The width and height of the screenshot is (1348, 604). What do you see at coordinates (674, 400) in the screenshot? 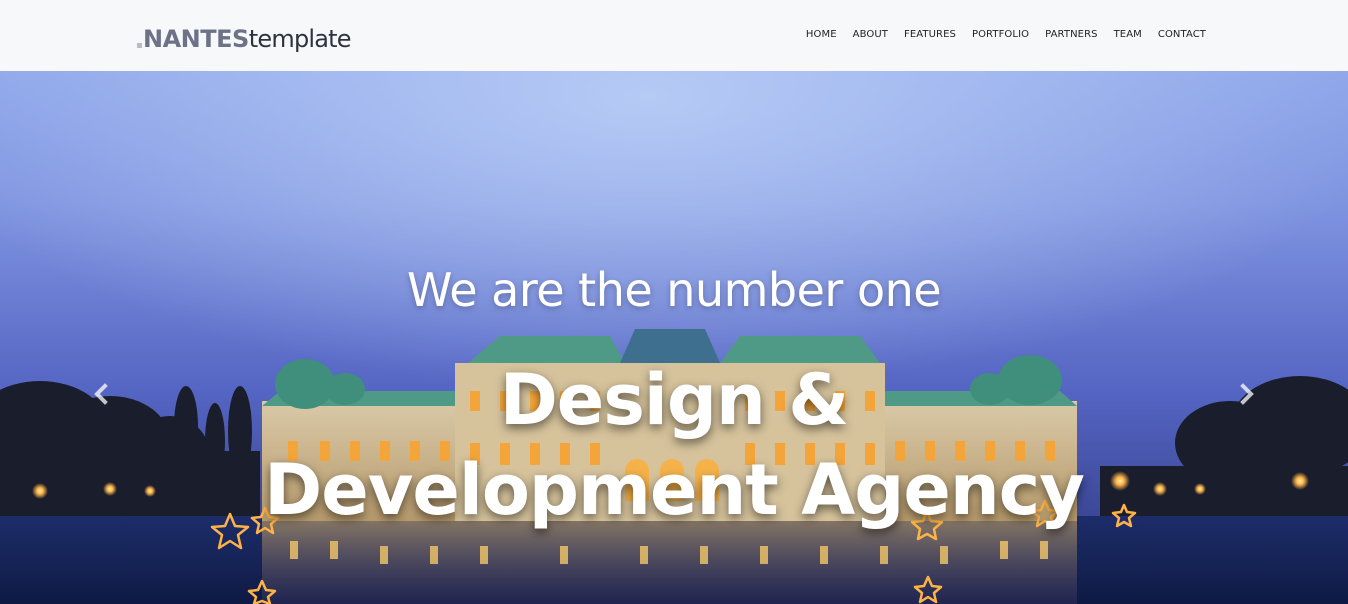
I see `hero-title-line-1: Design &` at bounding box center [674, 400].